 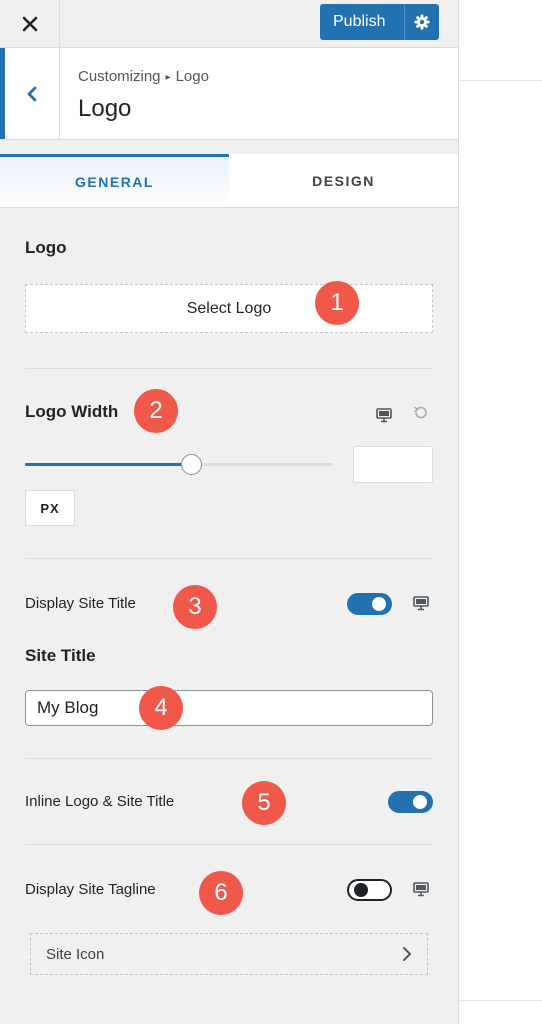 What do you see at coordinates (156, 411) in the screenshot?
I see `annotation-badge-2: 2` at bounding box center [156, 411].